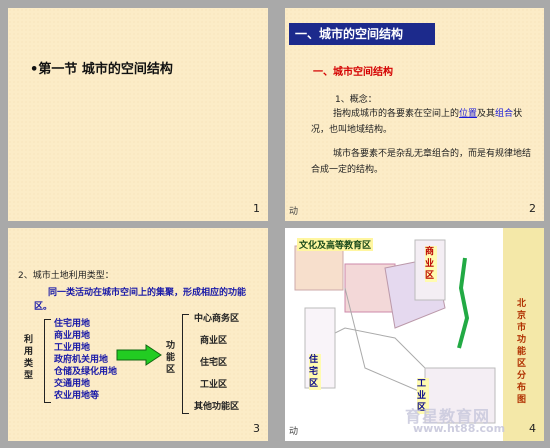  Describe the element at coordinates (468, 114) in the screenshot. I see `highlight-position: 位置` at that location.